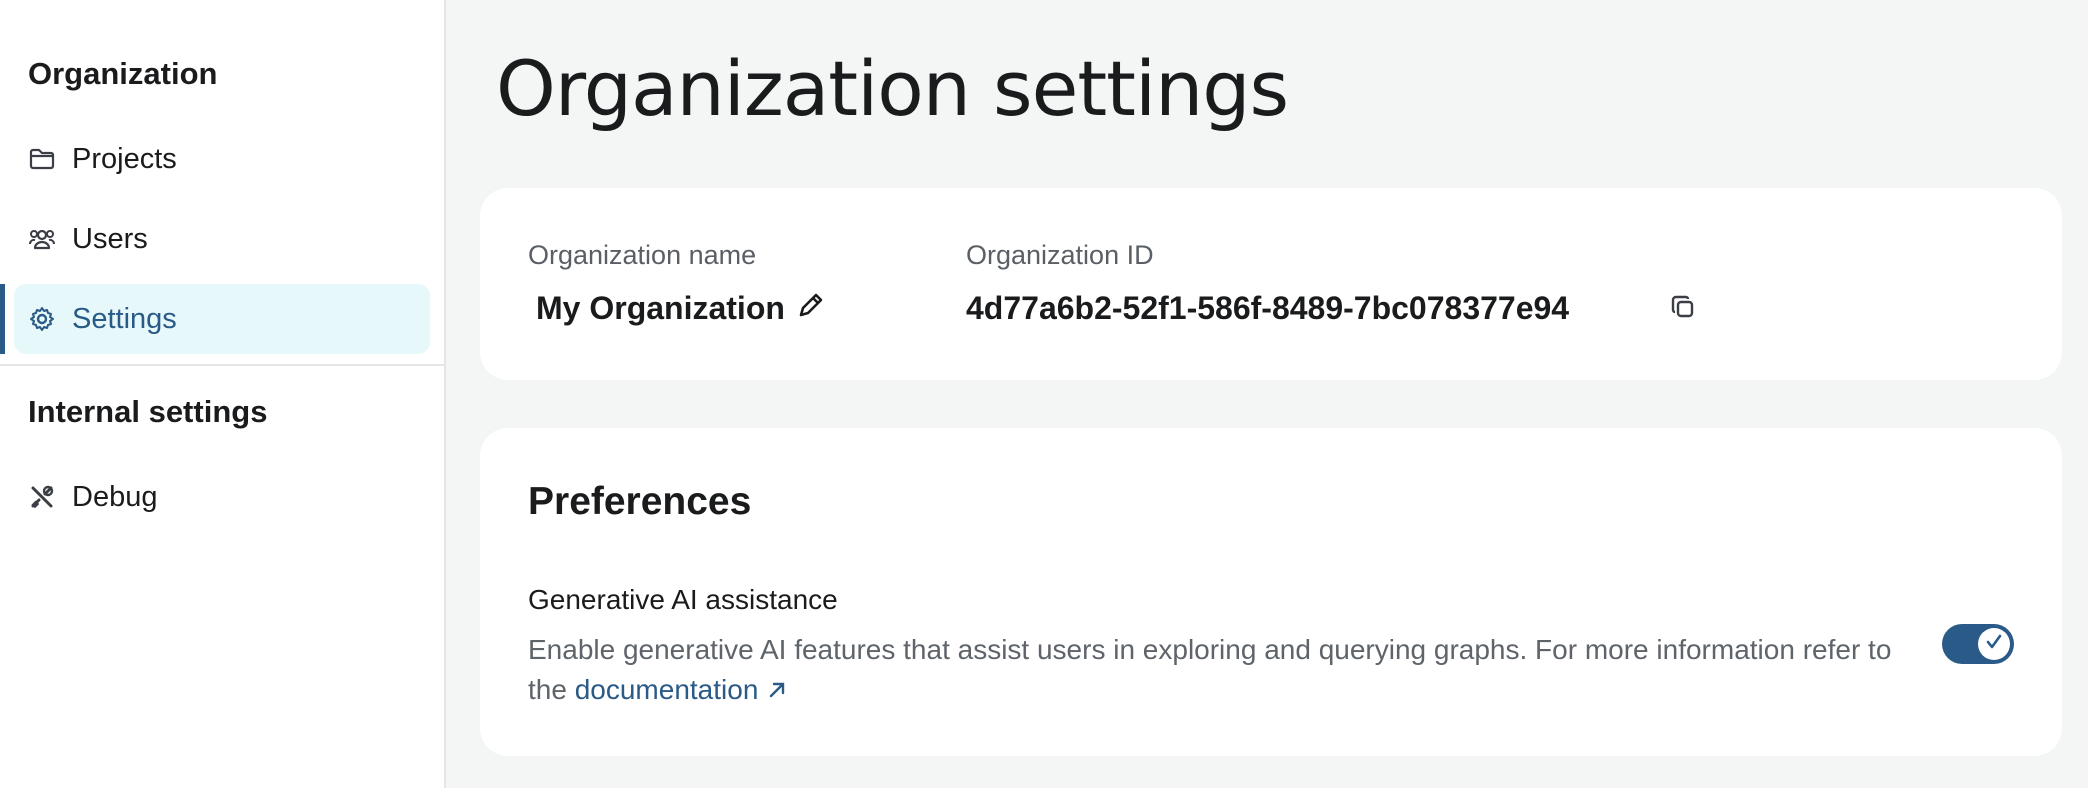 Image resolution: width=2088 pixels, height=788 pixels. Describe the element at coordinates (222, 497) in the screenshot. I see `sidebar-item-debug: Debug` at that location.